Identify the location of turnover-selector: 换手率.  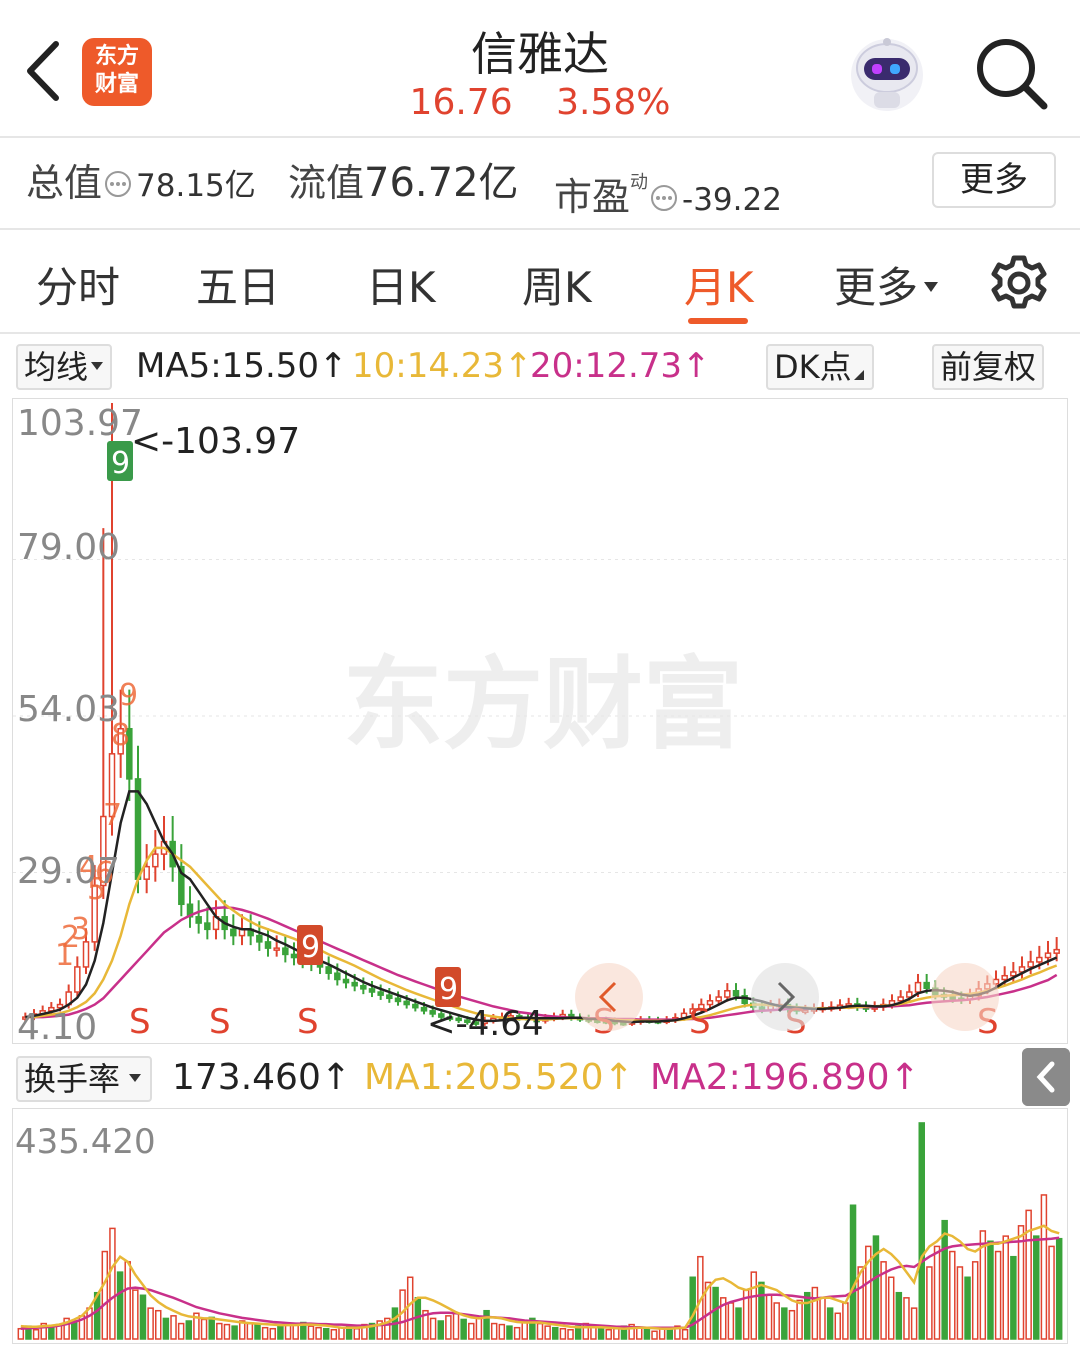
(84, 1079).